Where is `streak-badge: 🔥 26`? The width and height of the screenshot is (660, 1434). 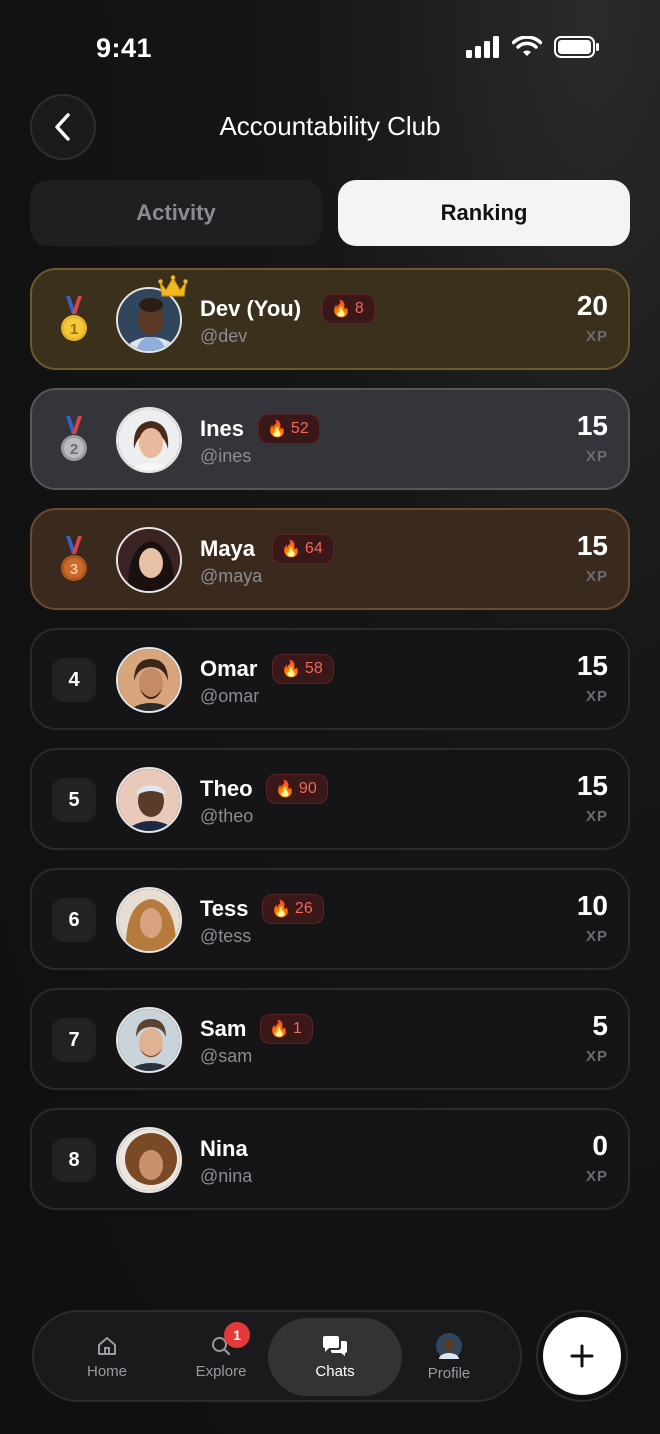
streak-badge: 🔥 26 is located at coordinates (293, 909).